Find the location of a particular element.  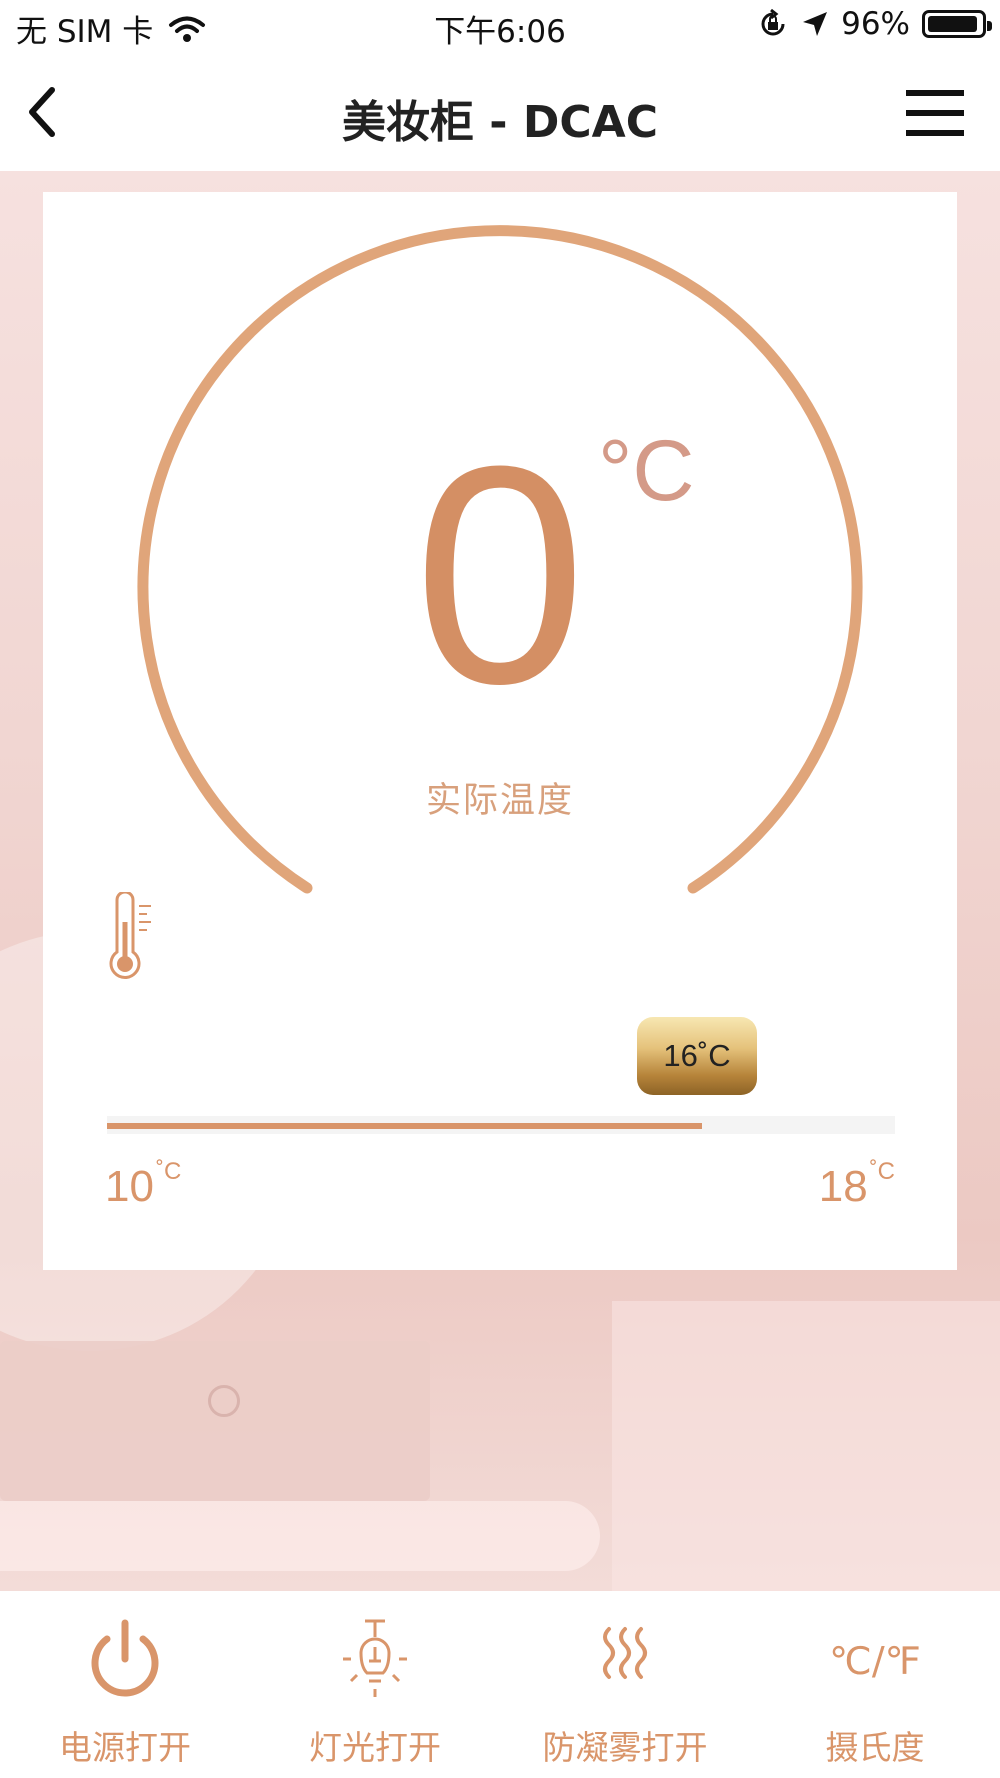

slider-max-label: 18˚C is located at coordinates (856, 1184).